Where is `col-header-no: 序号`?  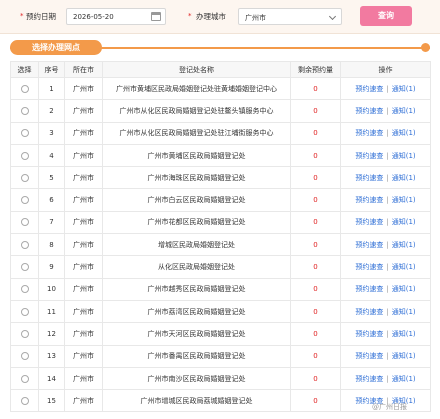 col-header-no: 序号 is located at coordinates (51, 69).